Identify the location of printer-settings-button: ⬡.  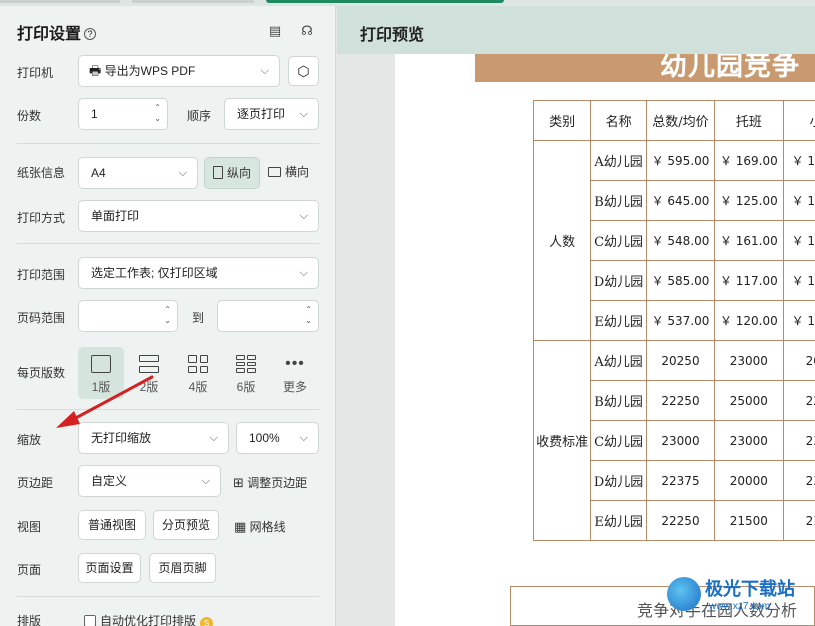
(303, 71).